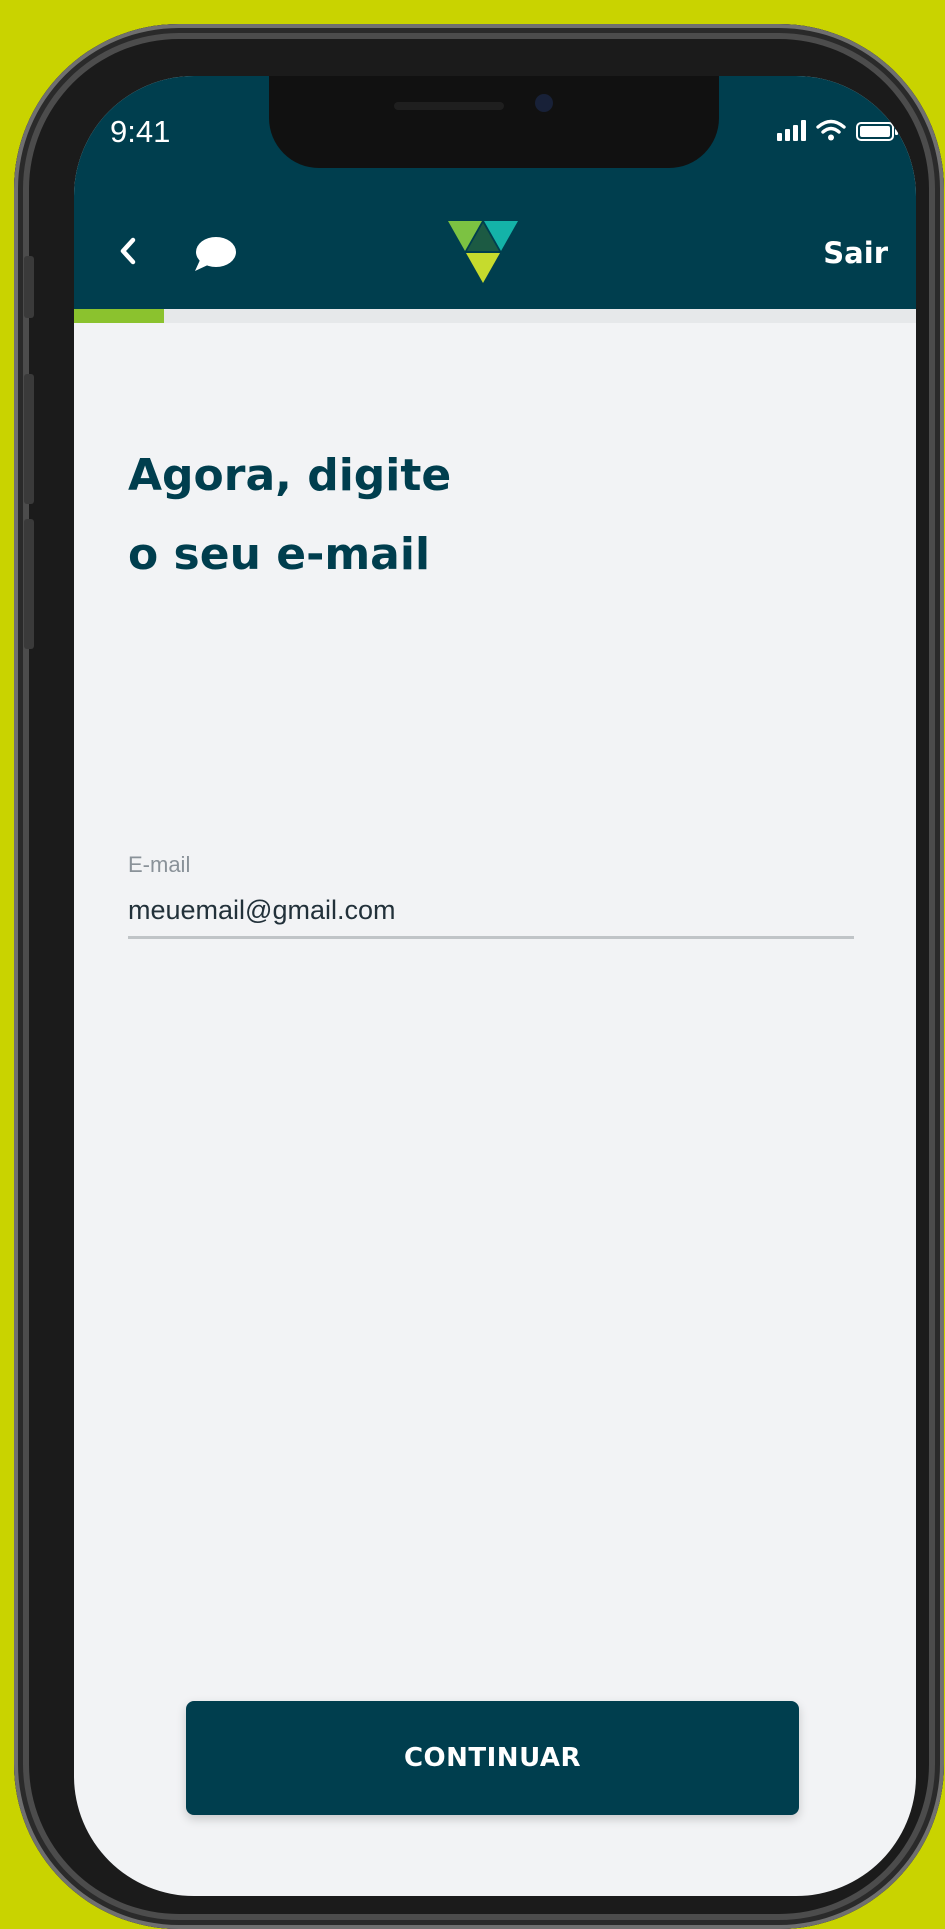 Image resolution: width=945 pixels, height=1929 pixels. I want to click on front-camera, so click(544, 103).